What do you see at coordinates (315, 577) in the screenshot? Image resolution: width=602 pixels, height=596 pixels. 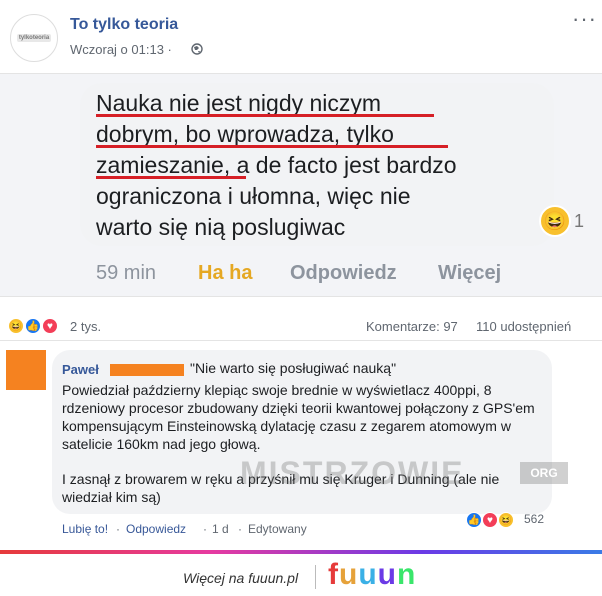 I see `footer-divider` at bounding box center [315, 577].